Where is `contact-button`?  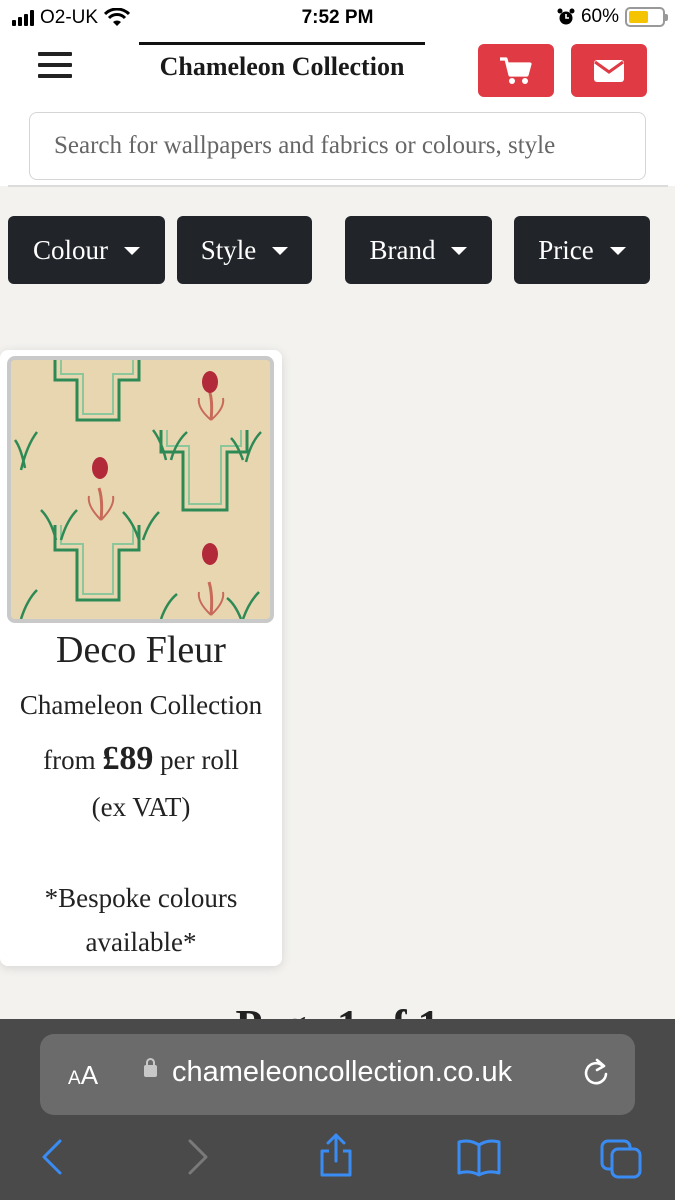 contact-button is located at coordinates (609, 70).